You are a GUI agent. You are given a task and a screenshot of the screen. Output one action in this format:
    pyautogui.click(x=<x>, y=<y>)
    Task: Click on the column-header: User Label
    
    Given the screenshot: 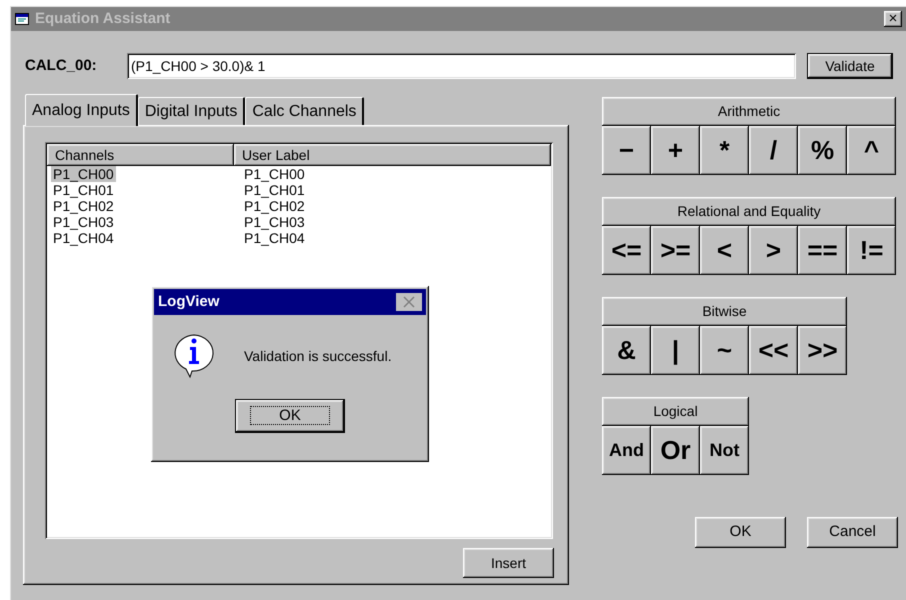 What is the action you would take?
    pyautogui.click(x=392, y=155)
    